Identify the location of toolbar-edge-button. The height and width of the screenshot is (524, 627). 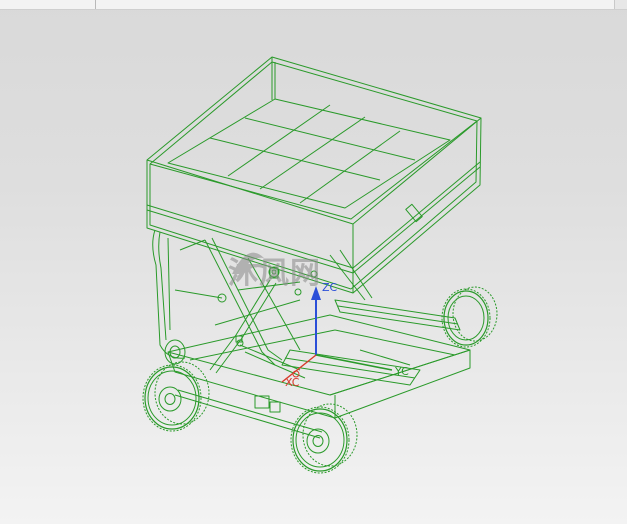
(620, 4).